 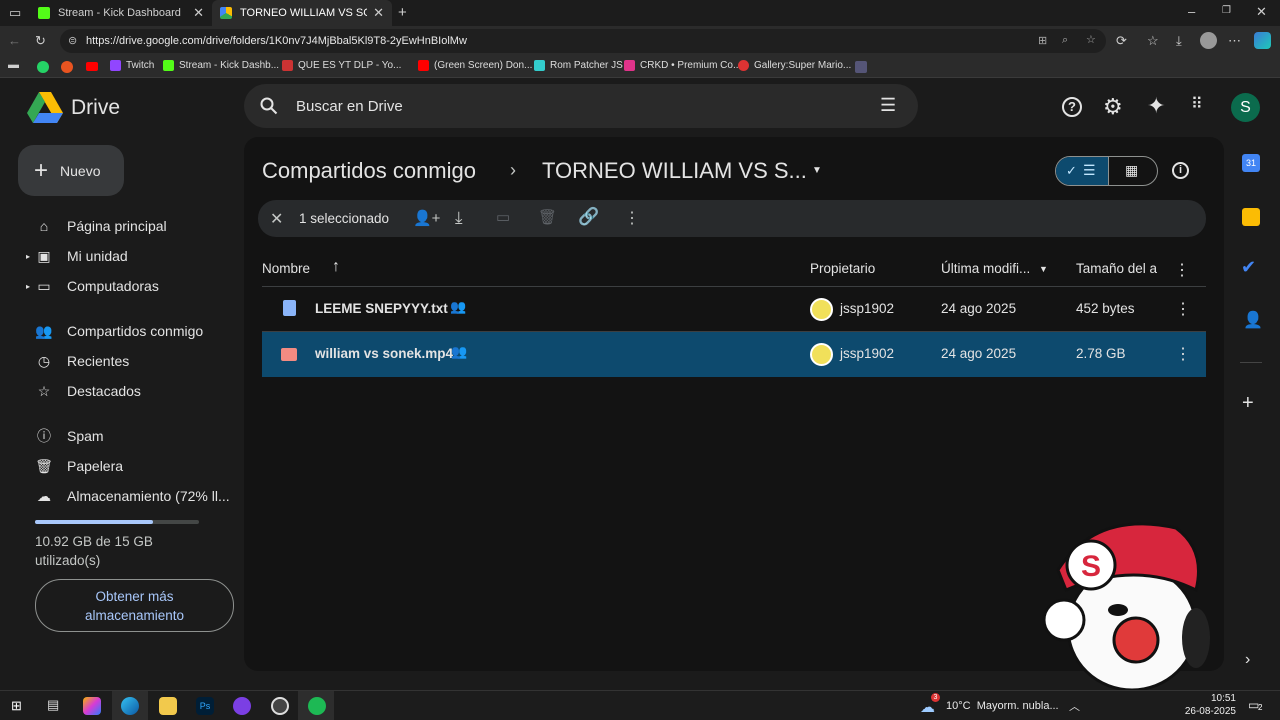 What do you see at coordinates (1209, 711) in the screenshot?
I see `clock-date: 26-08-2025` at bounding box center [1209, 711].